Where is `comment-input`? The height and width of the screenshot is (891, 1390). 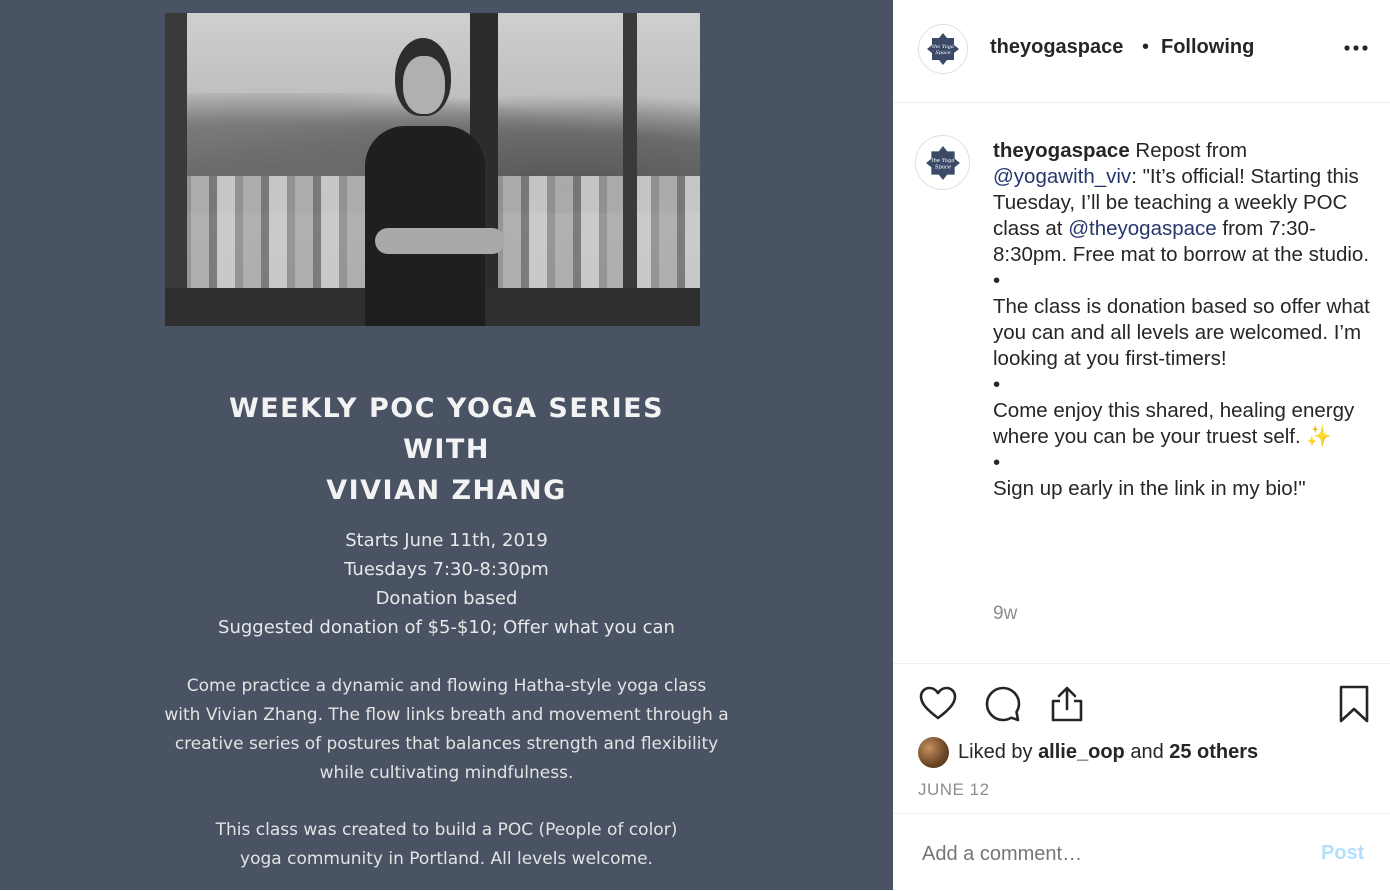 comment-input is located at coordinates (1102, 854).